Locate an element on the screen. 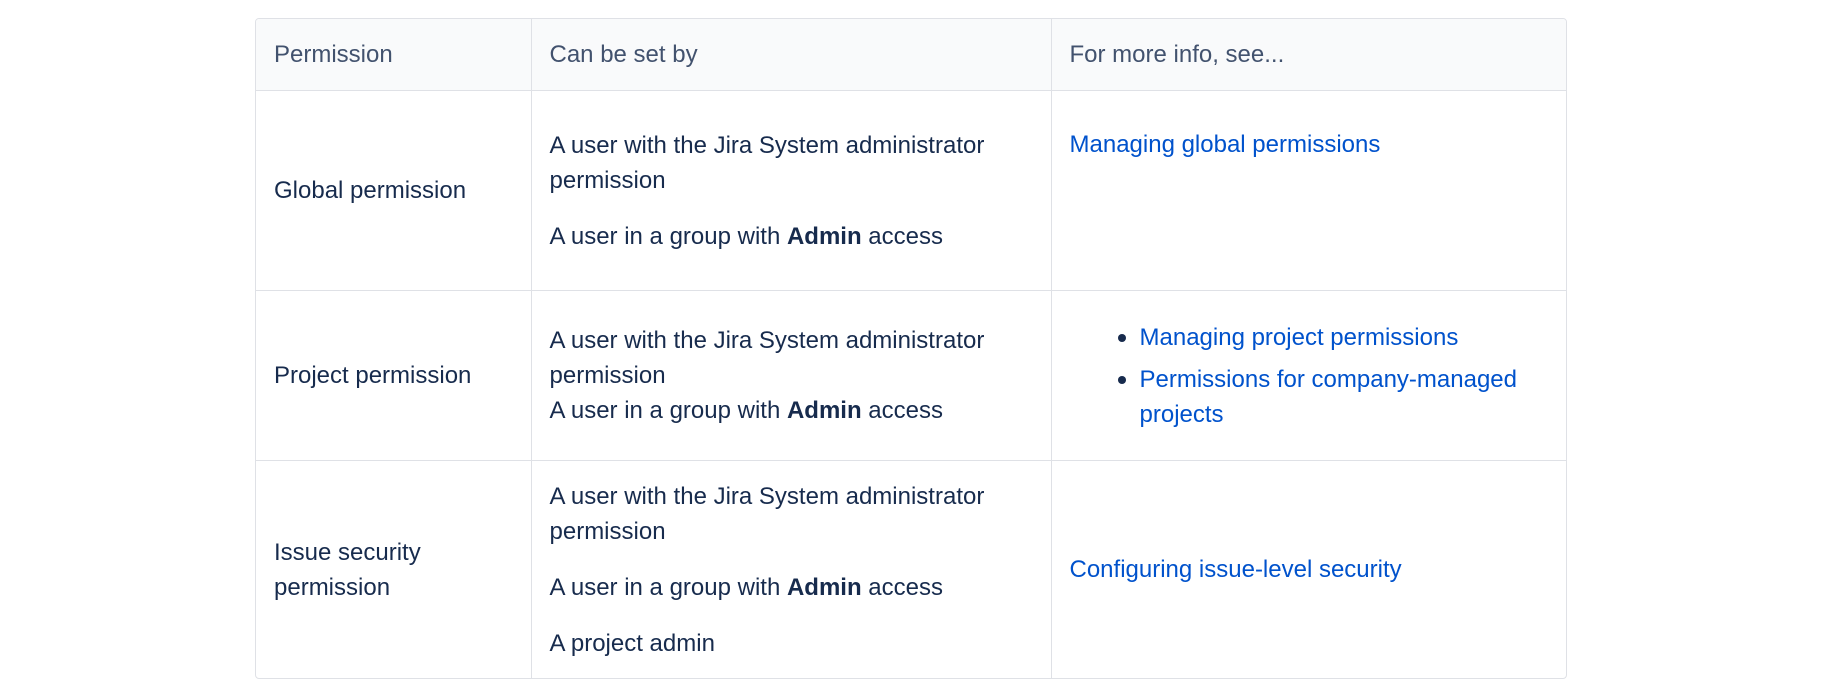 The height and width of the screenshot is (679, 1821). info-cell: Managing global permissions is located at coordinates (1308, 190).